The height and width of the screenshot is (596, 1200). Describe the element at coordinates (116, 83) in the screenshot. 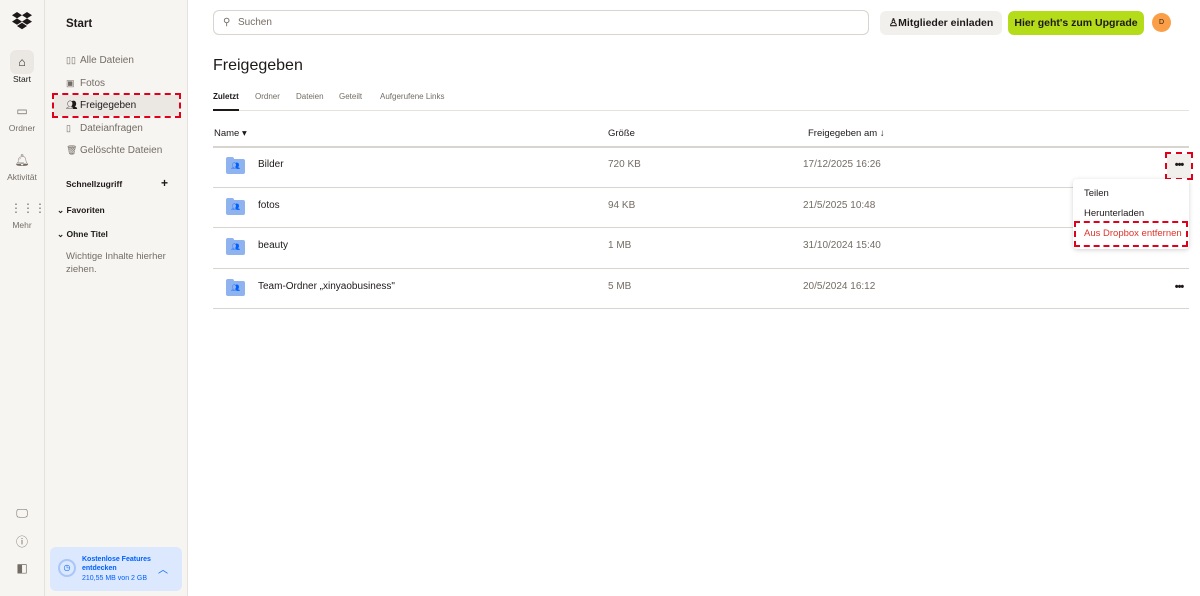

I see `sidebar-item-fotos: ▣ Fotos` at that location.